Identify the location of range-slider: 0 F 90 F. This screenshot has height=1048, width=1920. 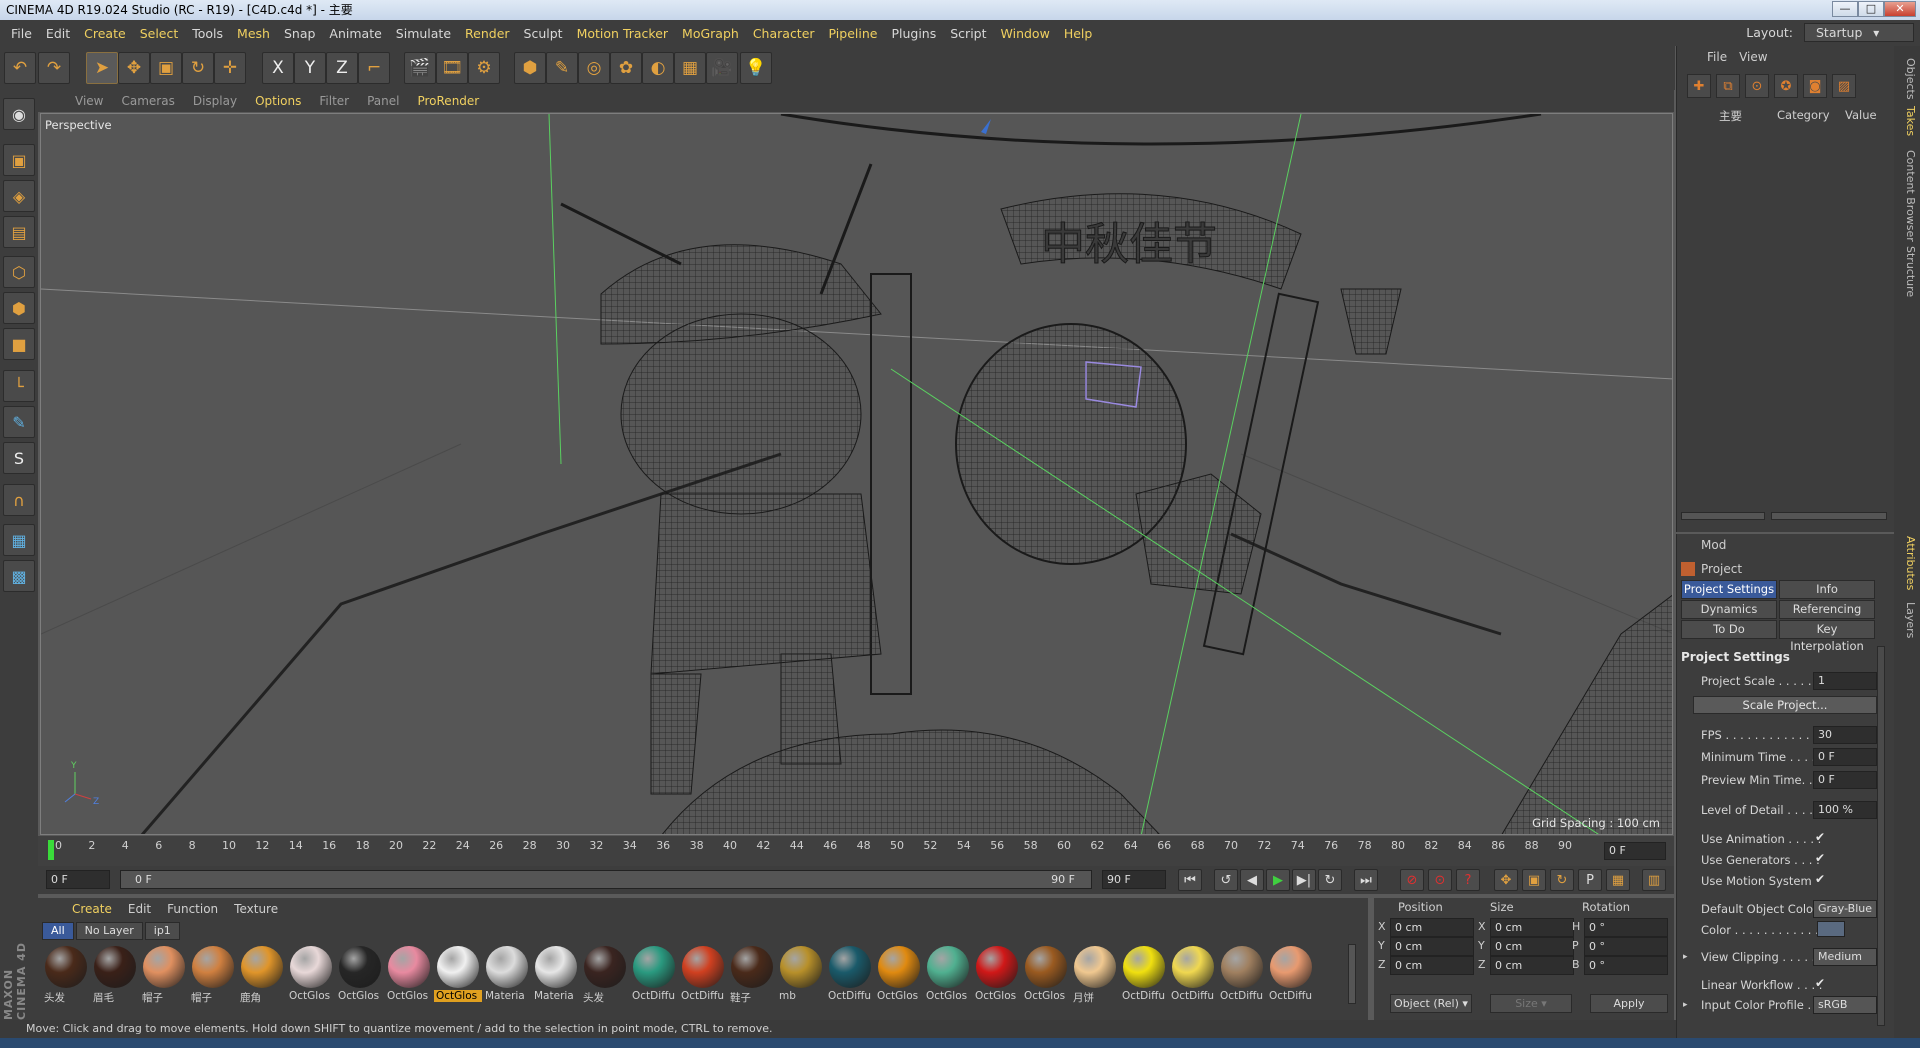
(606, 879).